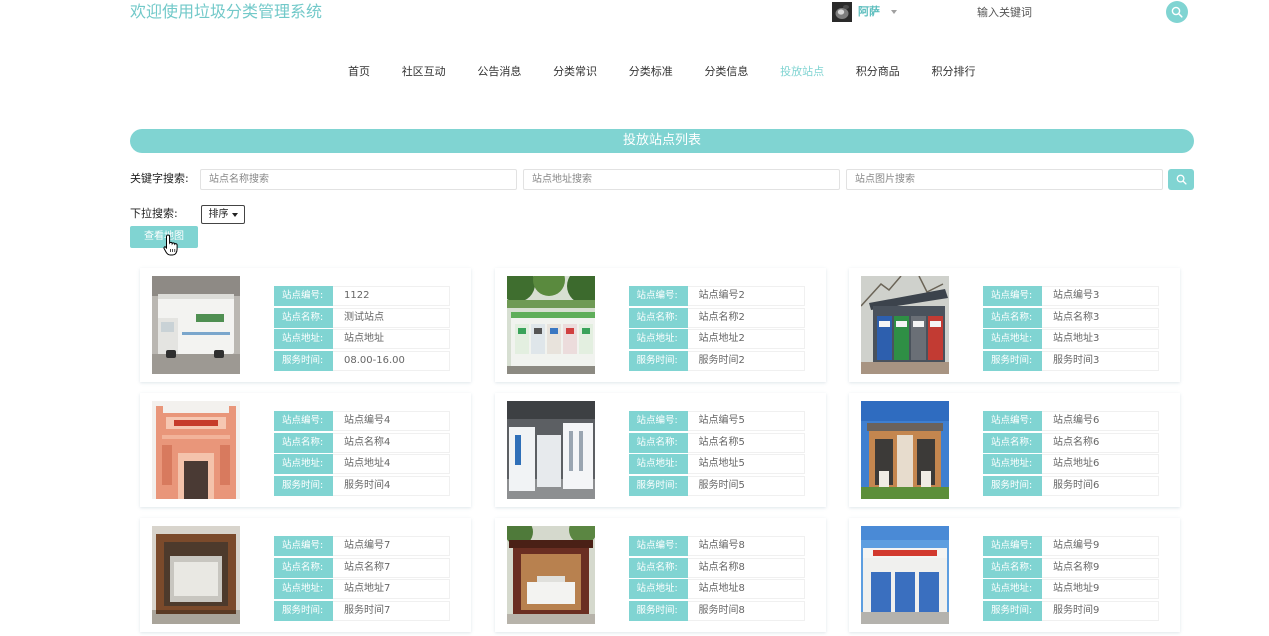  I want to click on station-card: 站点编号: 站点编号4 站点名称: 站点名称4 站点地址: 站点地址4 服务时间: 服务时间4, so click(305, 450).